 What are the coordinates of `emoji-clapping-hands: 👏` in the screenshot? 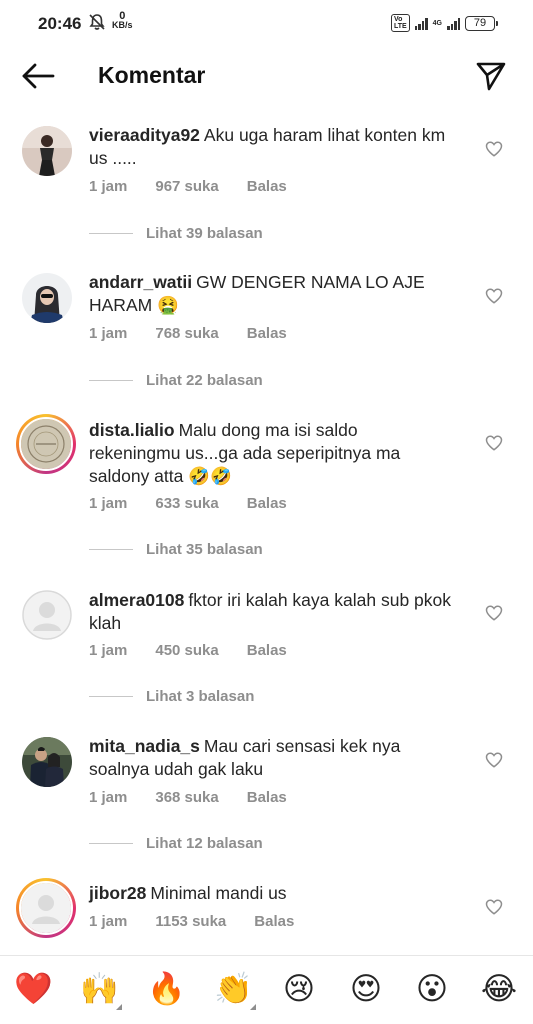 It's located at (235, 990).